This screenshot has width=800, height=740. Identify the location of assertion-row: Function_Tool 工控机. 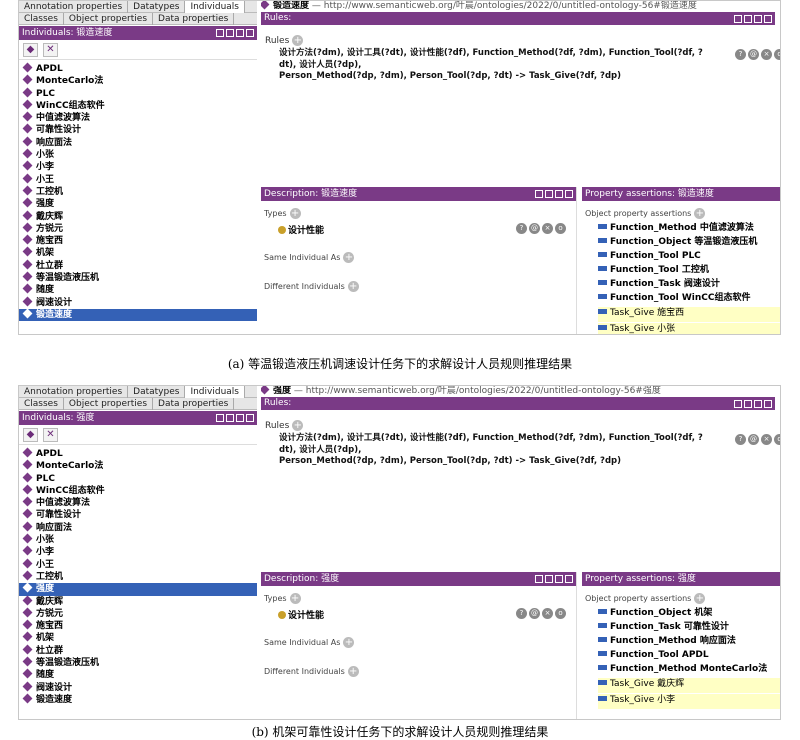
(689, 270).